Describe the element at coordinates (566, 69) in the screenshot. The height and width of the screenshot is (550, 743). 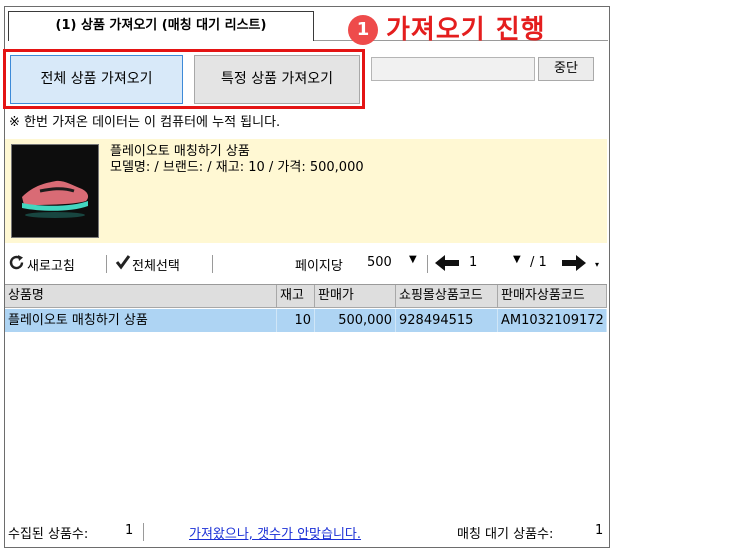
I see `stop-button: 중단` at that location.